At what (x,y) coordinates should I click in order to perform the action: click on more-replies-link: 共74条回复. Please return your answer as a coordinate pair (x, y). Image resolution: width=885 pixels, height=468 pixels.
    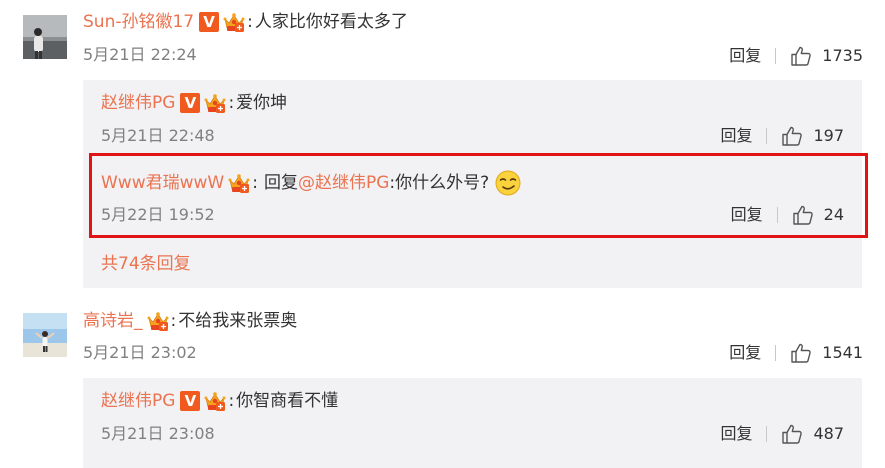
    Looking at the image, I should click on (146, 264).